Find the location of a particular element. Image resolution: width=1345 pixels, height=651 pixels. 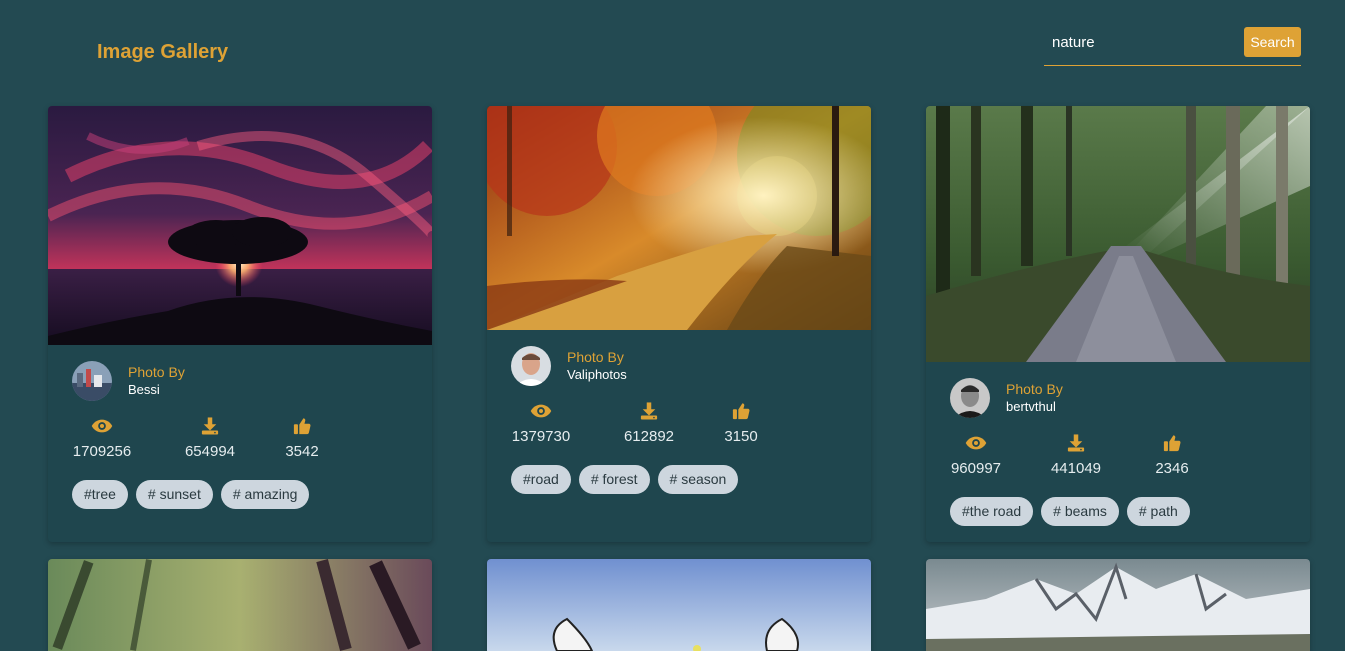

author-info: Photo By Valiphotos is located at coordinates (597, 366).